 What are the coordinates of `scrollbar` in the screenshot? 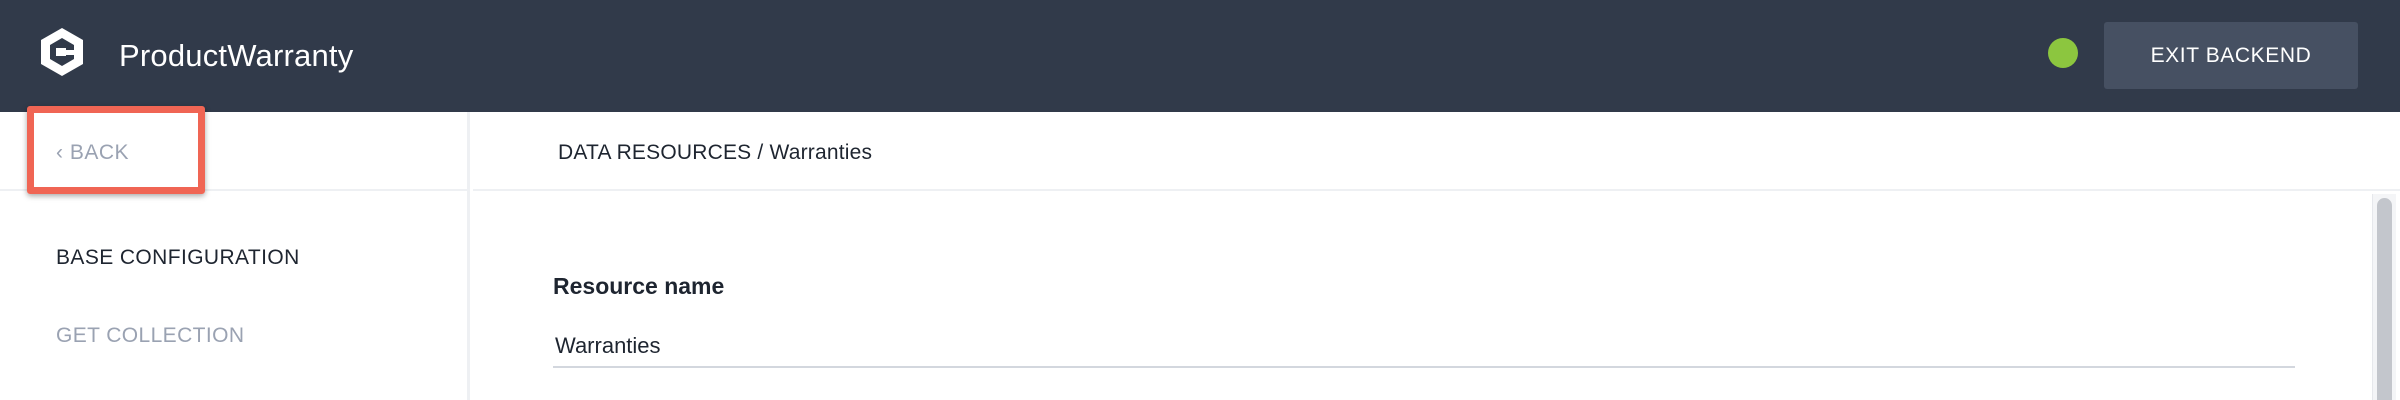 It's located at (2384, 297).